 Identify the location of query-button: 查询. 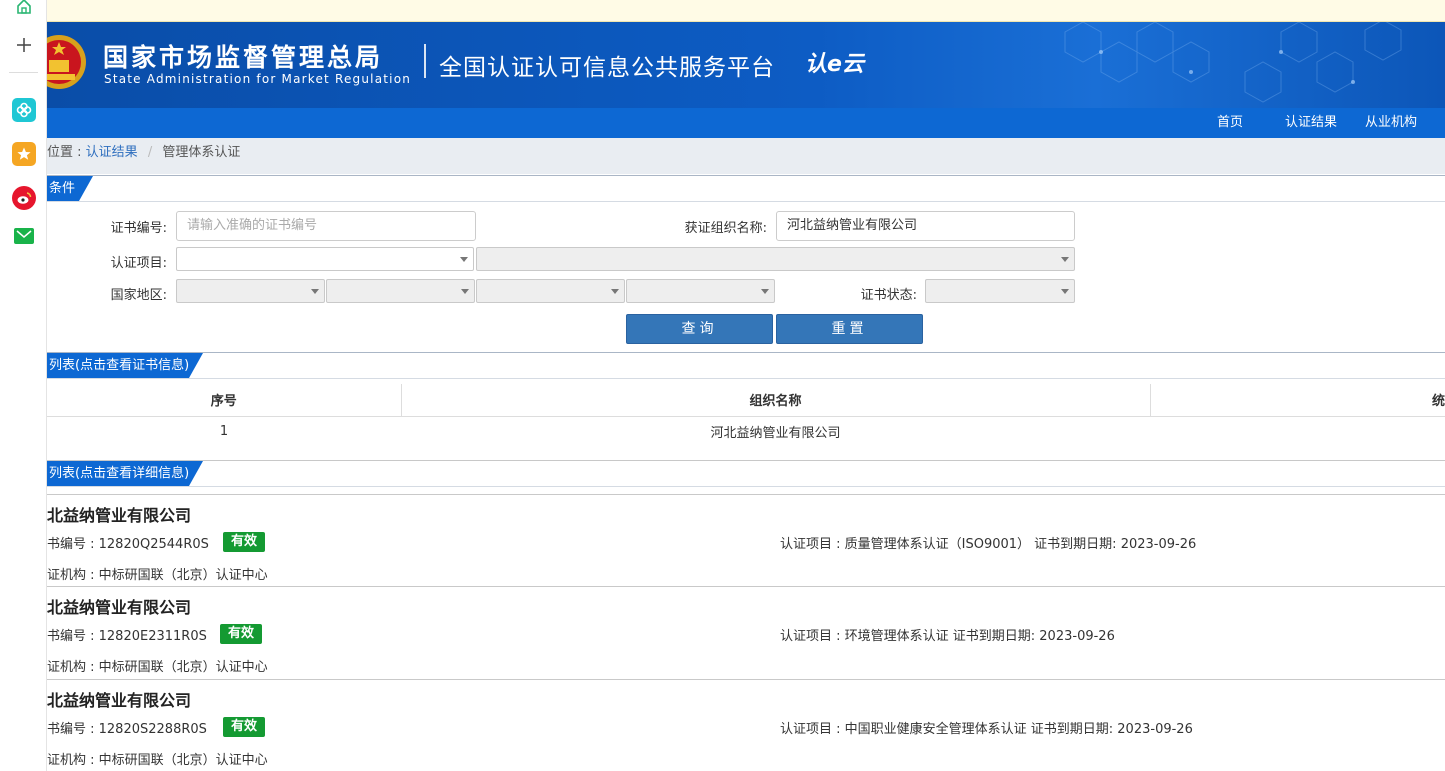
(699, 329).